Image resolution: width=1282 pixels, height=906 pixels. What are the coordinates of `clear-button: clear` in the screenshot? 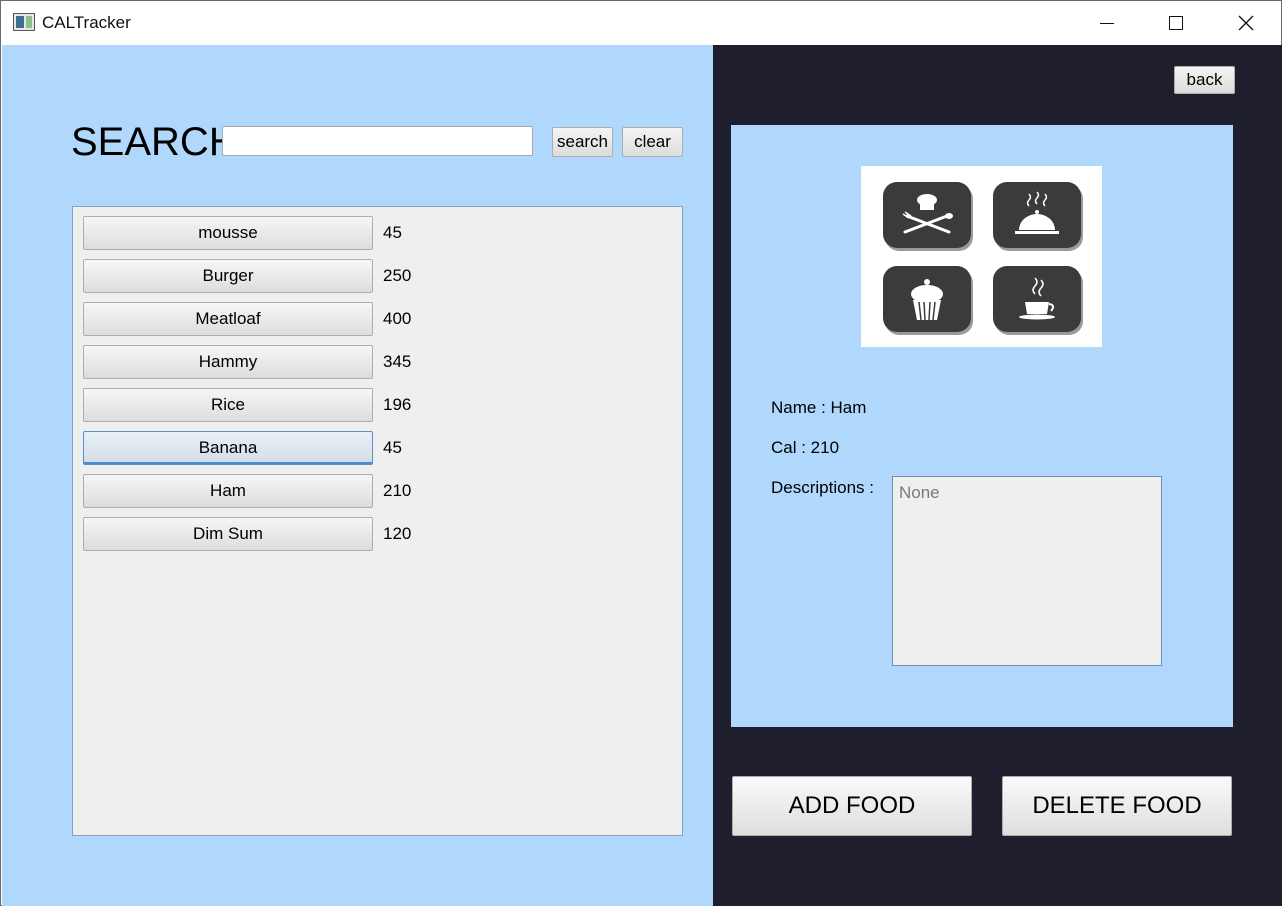 It's located at (652, 142).